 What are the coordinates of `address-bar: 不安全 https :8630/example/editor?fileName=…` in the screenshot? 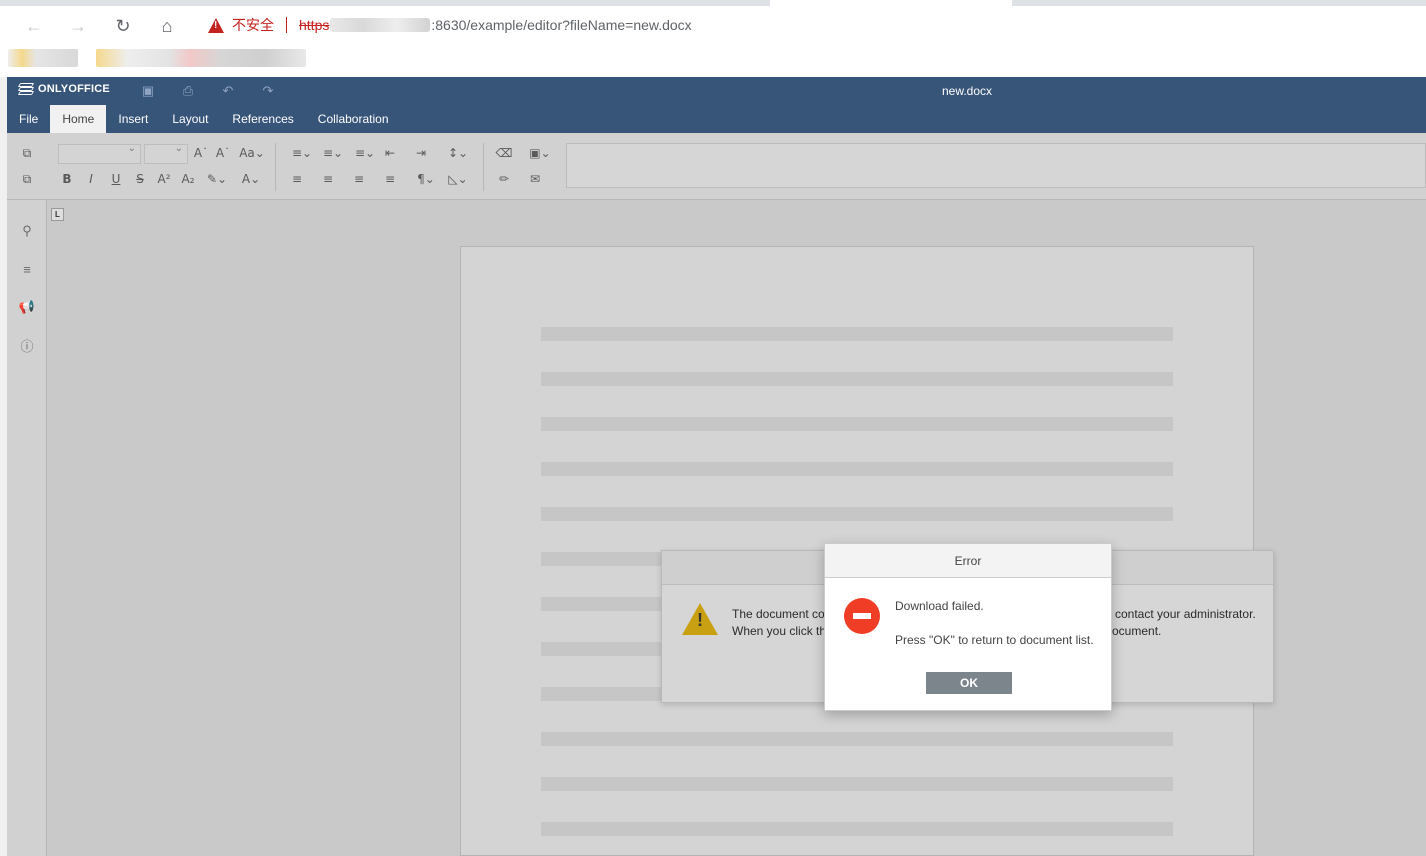 It's located at (811, 25).